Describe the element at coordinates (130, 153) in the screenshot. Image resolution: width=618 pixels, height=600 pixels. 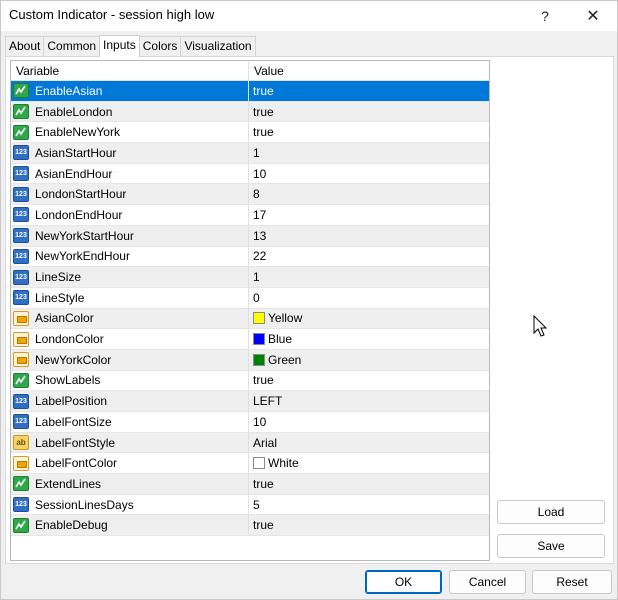
I see `variable-cell: 123 AsianStartHour` at that location.